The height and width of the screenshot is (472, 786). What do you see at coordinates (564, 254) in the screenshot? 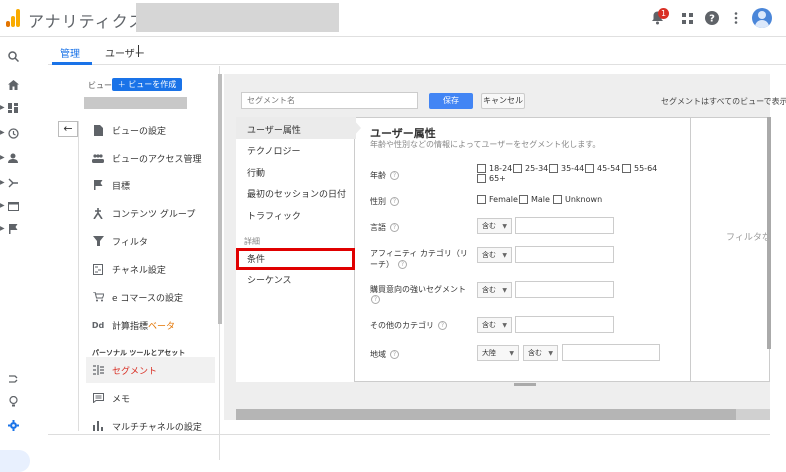
I see `affinity-value-input` at bounding box center [564, 254].